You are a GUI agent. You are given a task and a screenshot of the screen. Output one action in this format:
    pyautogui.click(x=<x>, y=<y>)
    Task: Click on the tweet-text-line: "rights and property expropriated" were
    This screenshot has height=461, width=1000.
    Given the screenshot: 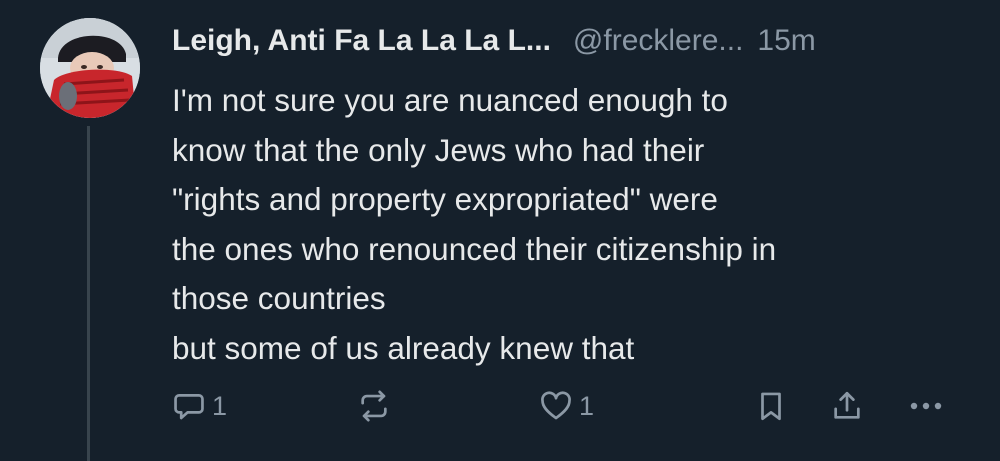 What is the action you would take?
    pyautogui.click(x=445, y=199)
    